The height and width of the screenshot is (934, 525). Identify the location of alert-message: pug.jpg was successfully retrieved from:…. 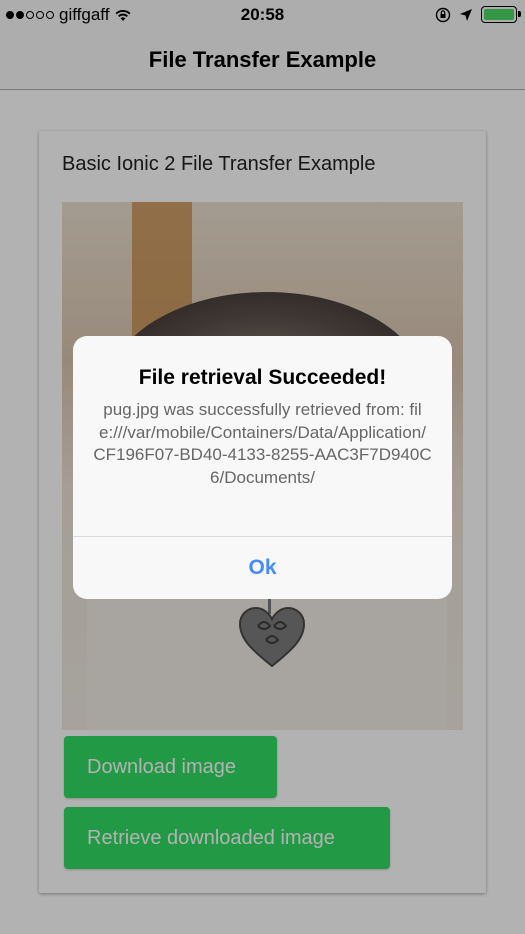
(262, 443).